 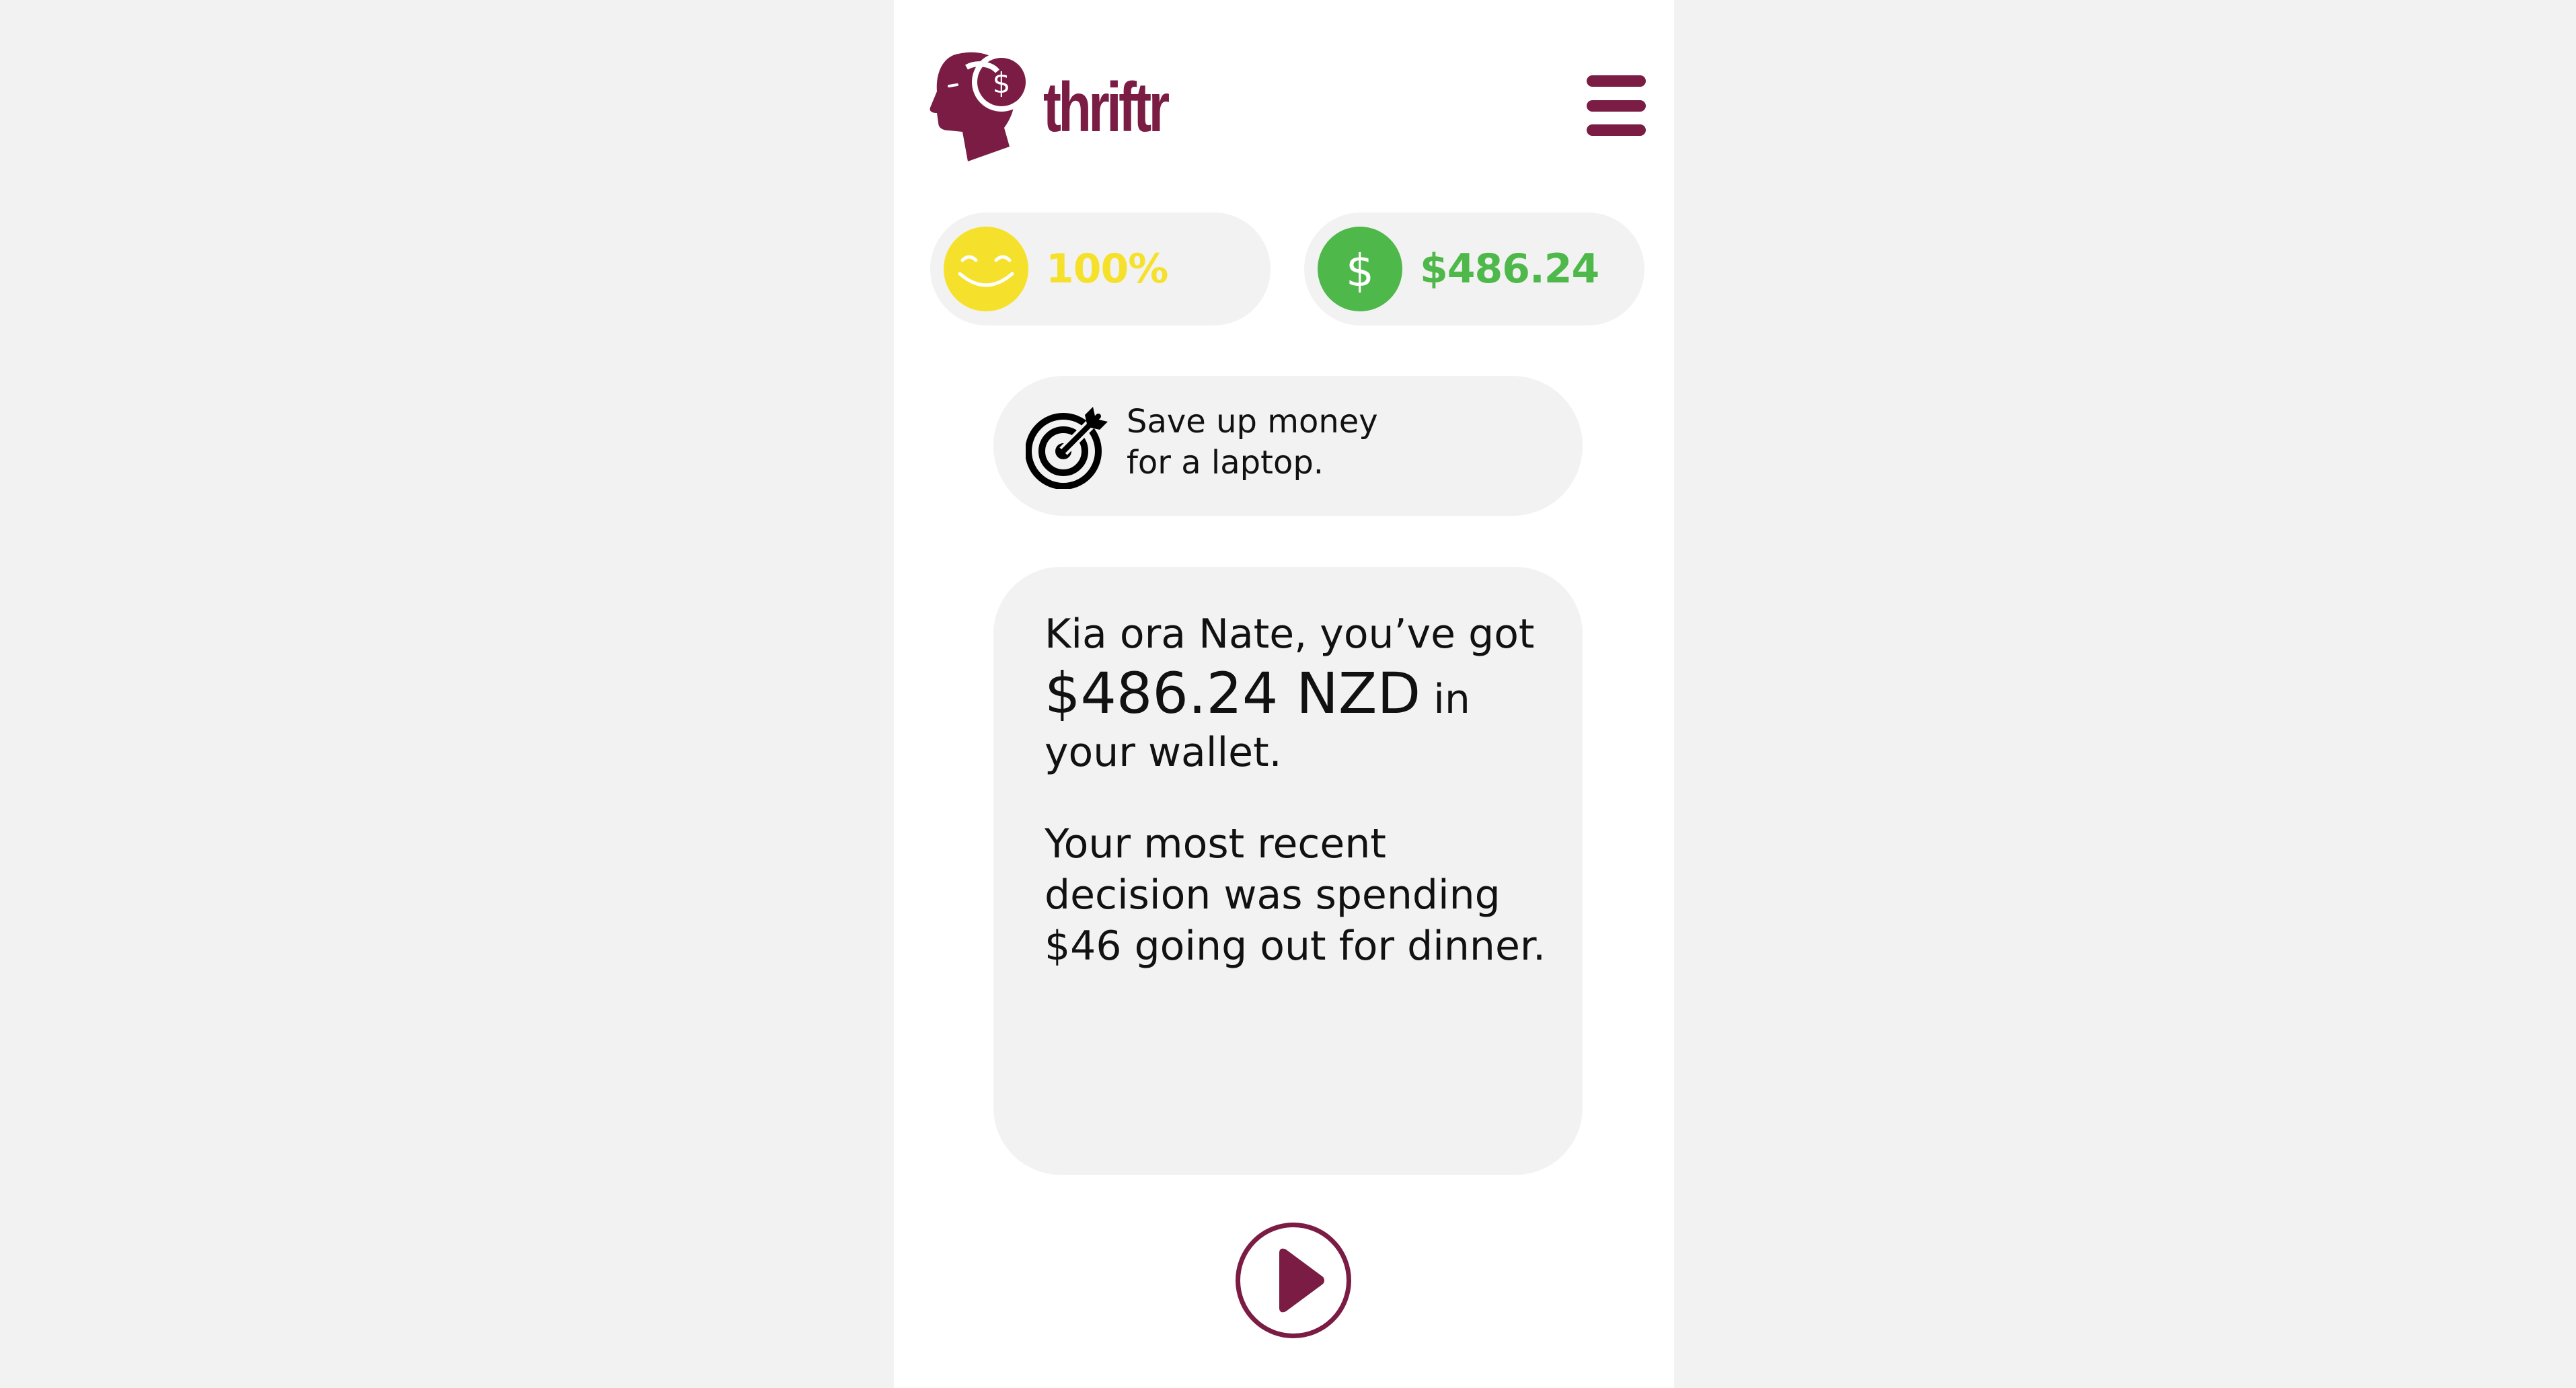 What do you see at coordinates (1301, 1280) in the screenshot?
I see `play-icon` at bounding box center [1301, 1280].